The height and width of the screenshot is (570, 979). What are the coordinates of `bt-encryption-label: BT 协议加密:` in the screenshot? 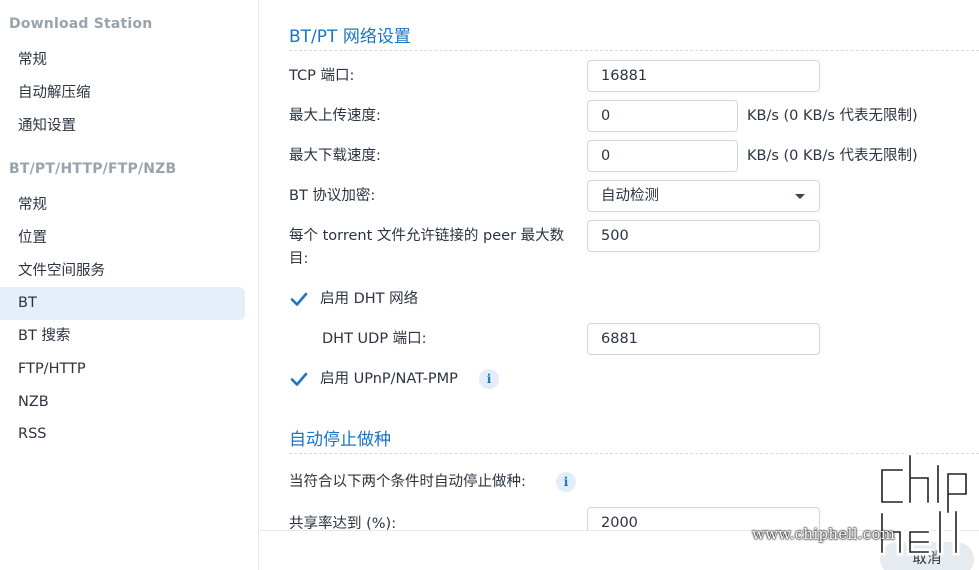 It's located at (332, 196).